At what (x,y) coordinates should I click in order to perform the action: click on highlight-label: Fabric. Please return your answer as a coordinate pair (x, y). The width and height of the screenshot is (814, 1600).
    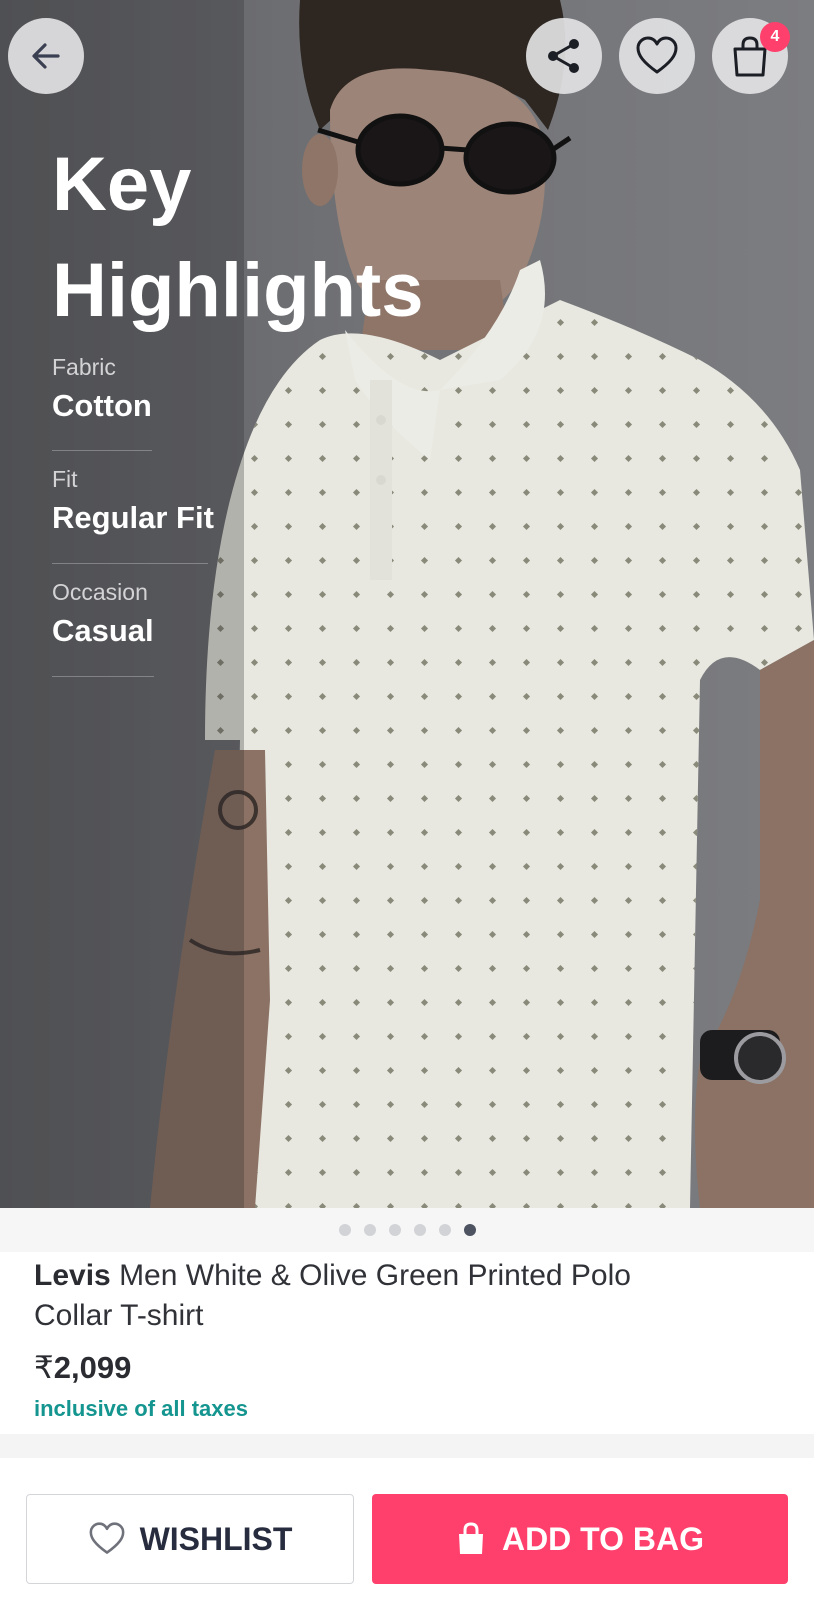
    Looking at the image, I should click on (84, 367).